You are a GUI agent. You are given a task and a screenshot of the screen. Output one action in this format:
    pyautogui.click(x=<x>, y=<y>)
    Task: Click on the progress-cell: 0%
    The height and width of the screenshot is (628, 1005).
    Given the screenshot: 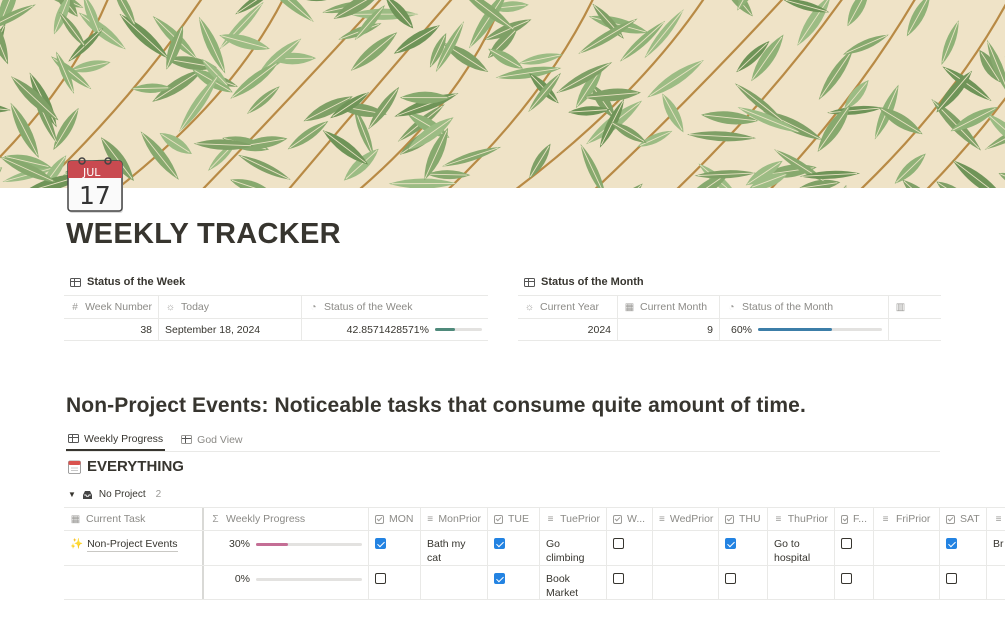 What is the action you would take?
    pyautogui.click(x=286, y=582)
    